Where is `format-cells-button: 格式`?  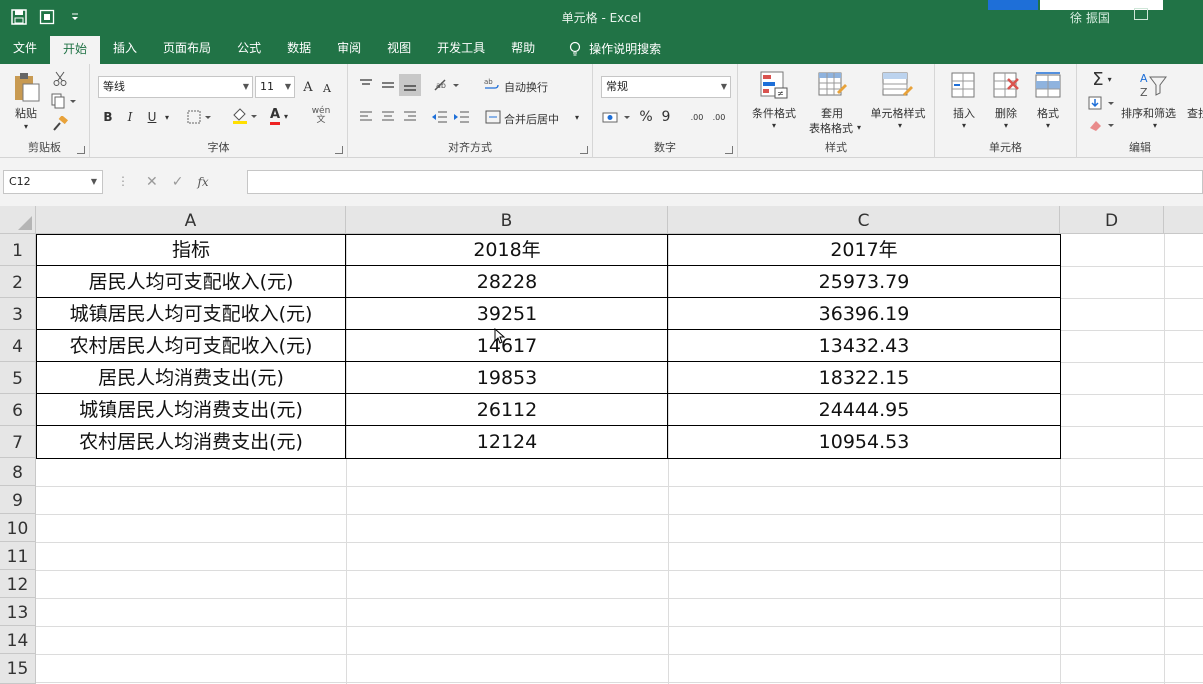
format-cells-button: 格式 is located at coordinates (1048, 113).